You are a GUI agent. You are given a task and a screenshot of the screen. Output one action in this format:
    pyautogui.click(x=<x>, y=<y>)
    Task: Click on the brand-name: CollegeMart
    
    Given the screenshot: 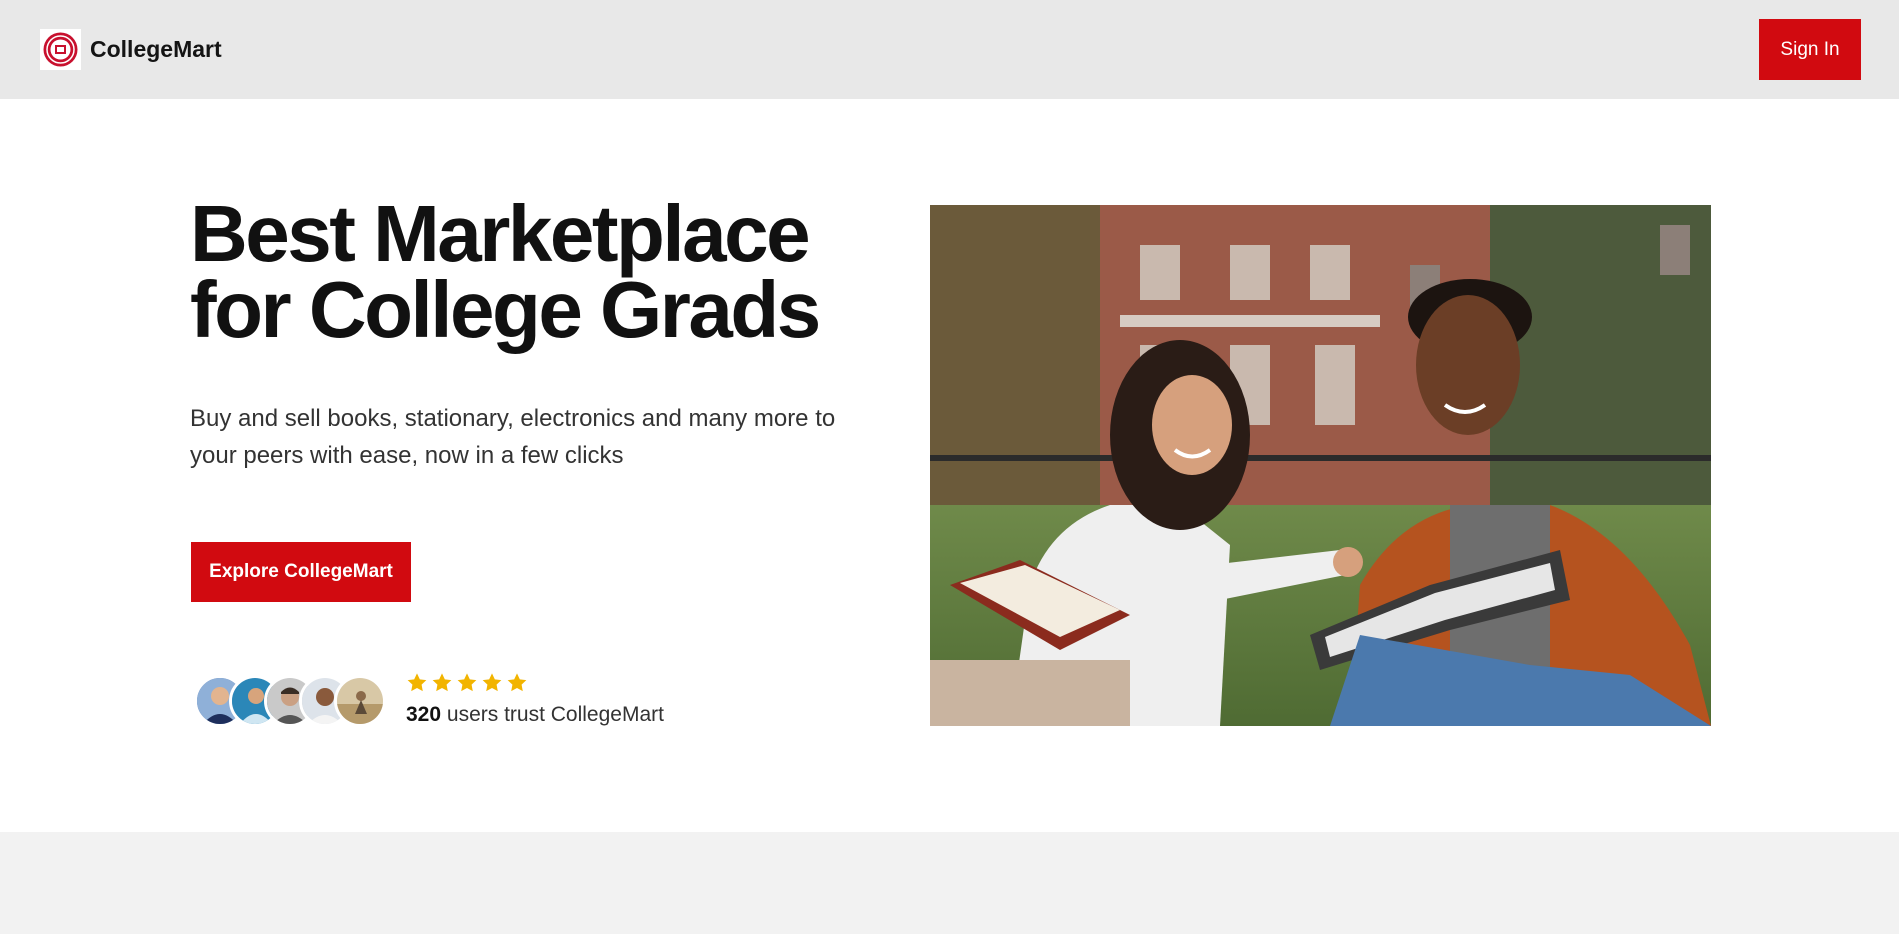 What is the action you would take?
    pyautogui.click(x=156, y=49)
    